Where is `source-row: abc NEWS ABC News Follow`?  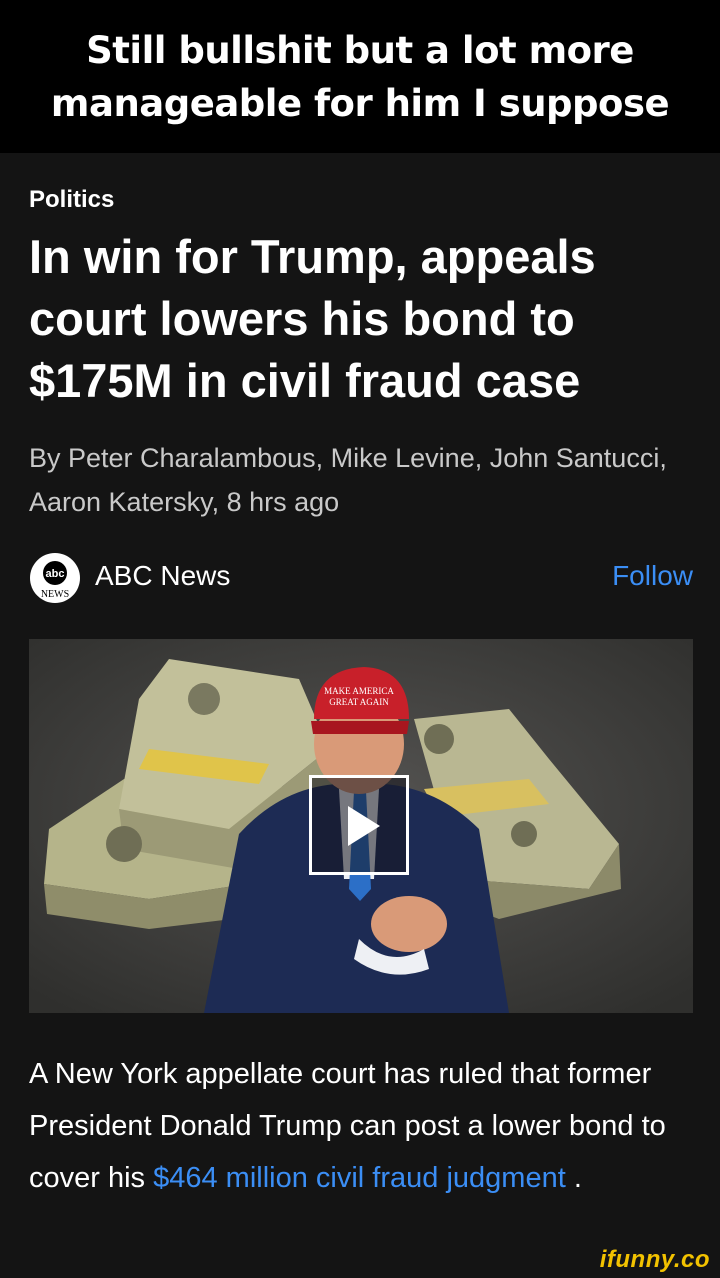 source-row: abc NEWS ABC News Follow is located at coordinates (361, 578).